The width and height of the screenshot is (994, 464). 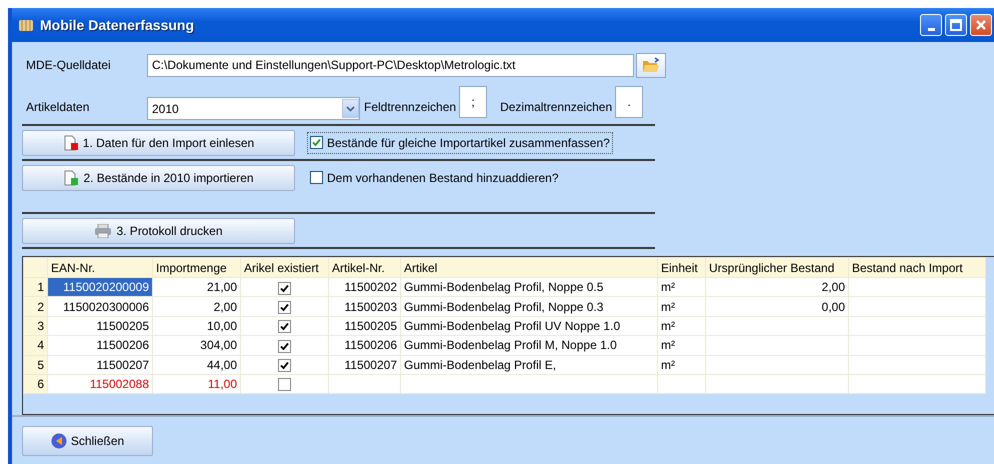 I want to click on table-cell: 11,00, so click(x=196, y=384).